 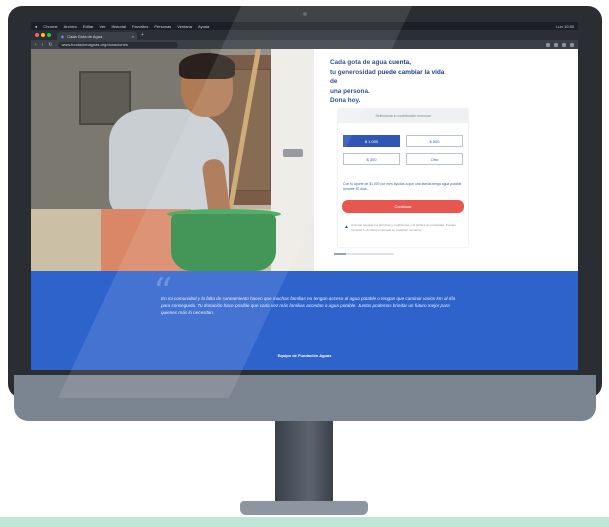 What do you see at coordinates (560, 44) in the screenshot?
I see `browser-extensions` at bounding box center [560, 44].